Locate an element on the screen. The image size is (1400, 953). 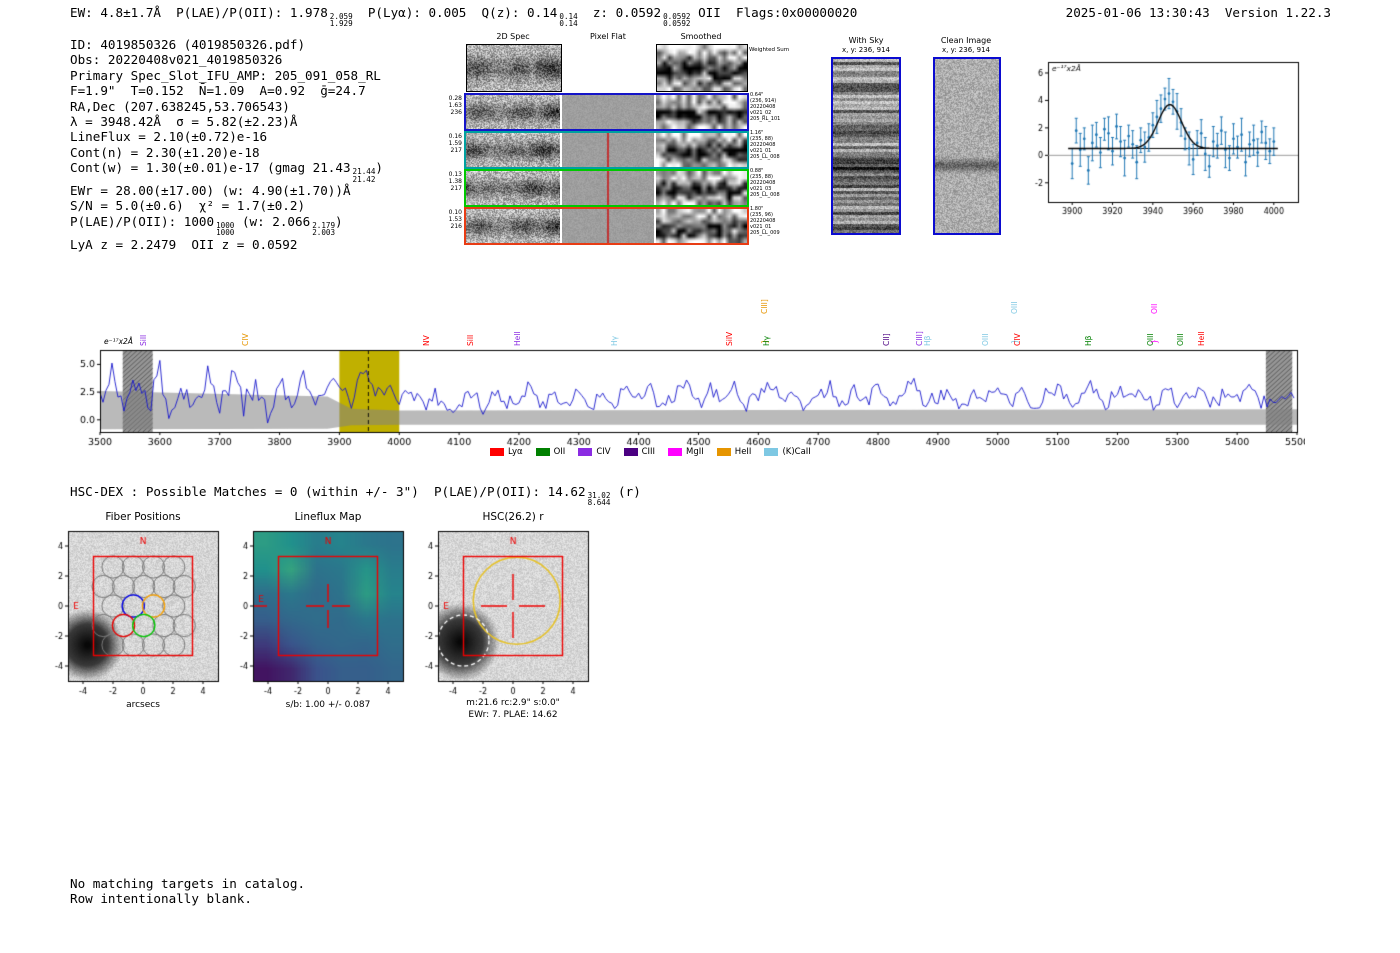
fiber-weight-labels-line: 0.13 is located at coordinates (455, 174).